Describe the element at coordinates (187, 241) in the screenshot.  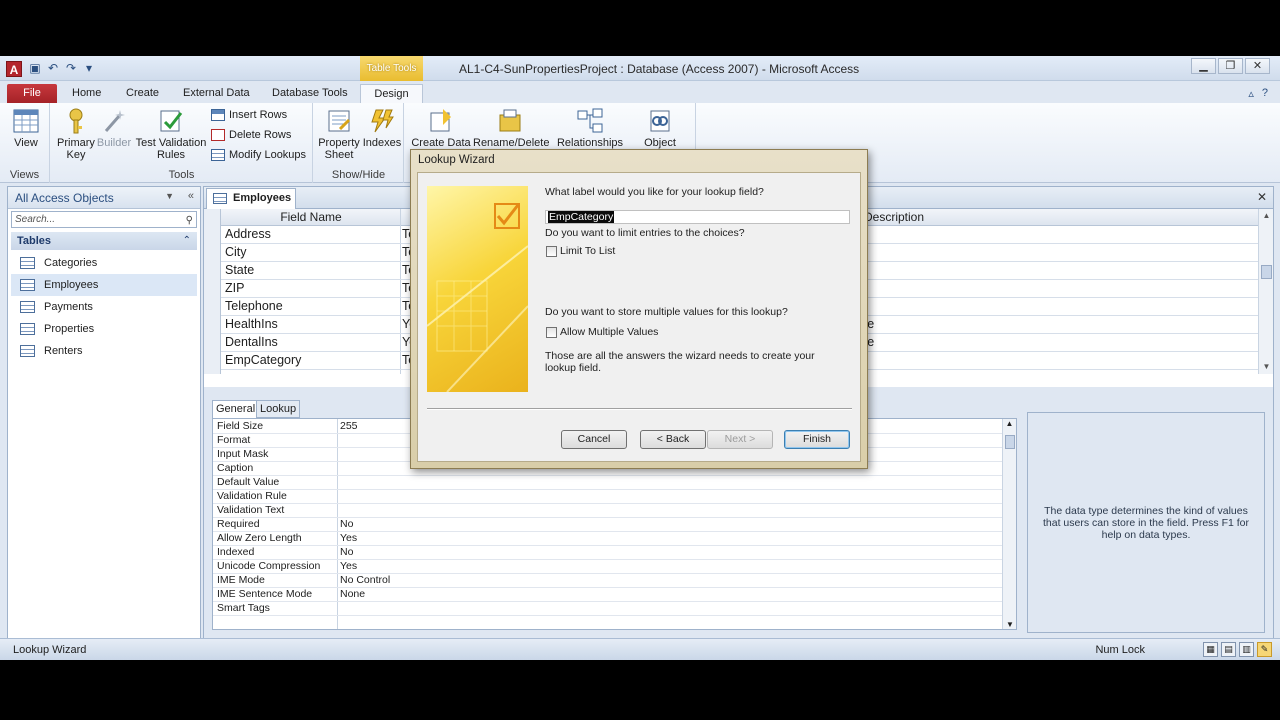
I see `collapse-group-icon: ⌃` at that location.